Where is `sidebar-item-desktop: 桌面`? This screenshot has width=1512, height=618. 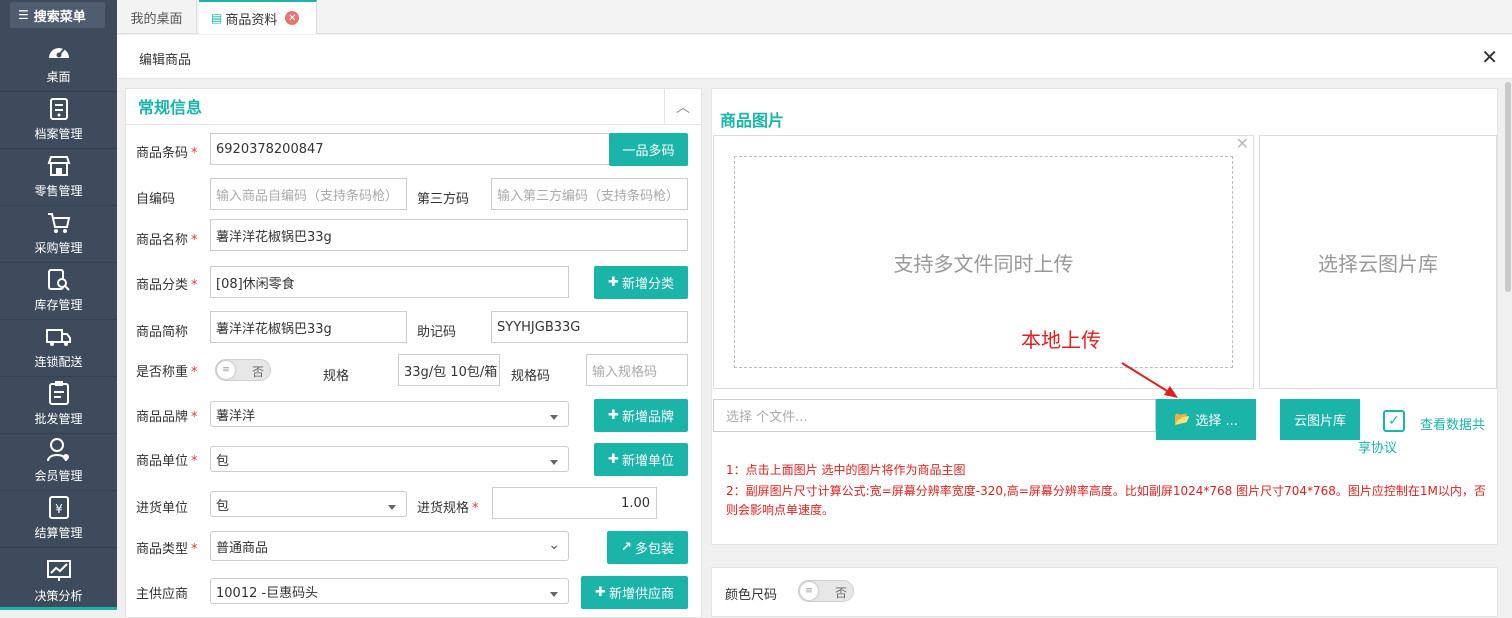 sidebar-item-desktop: 桌面 is located at coordinates (58, 64).